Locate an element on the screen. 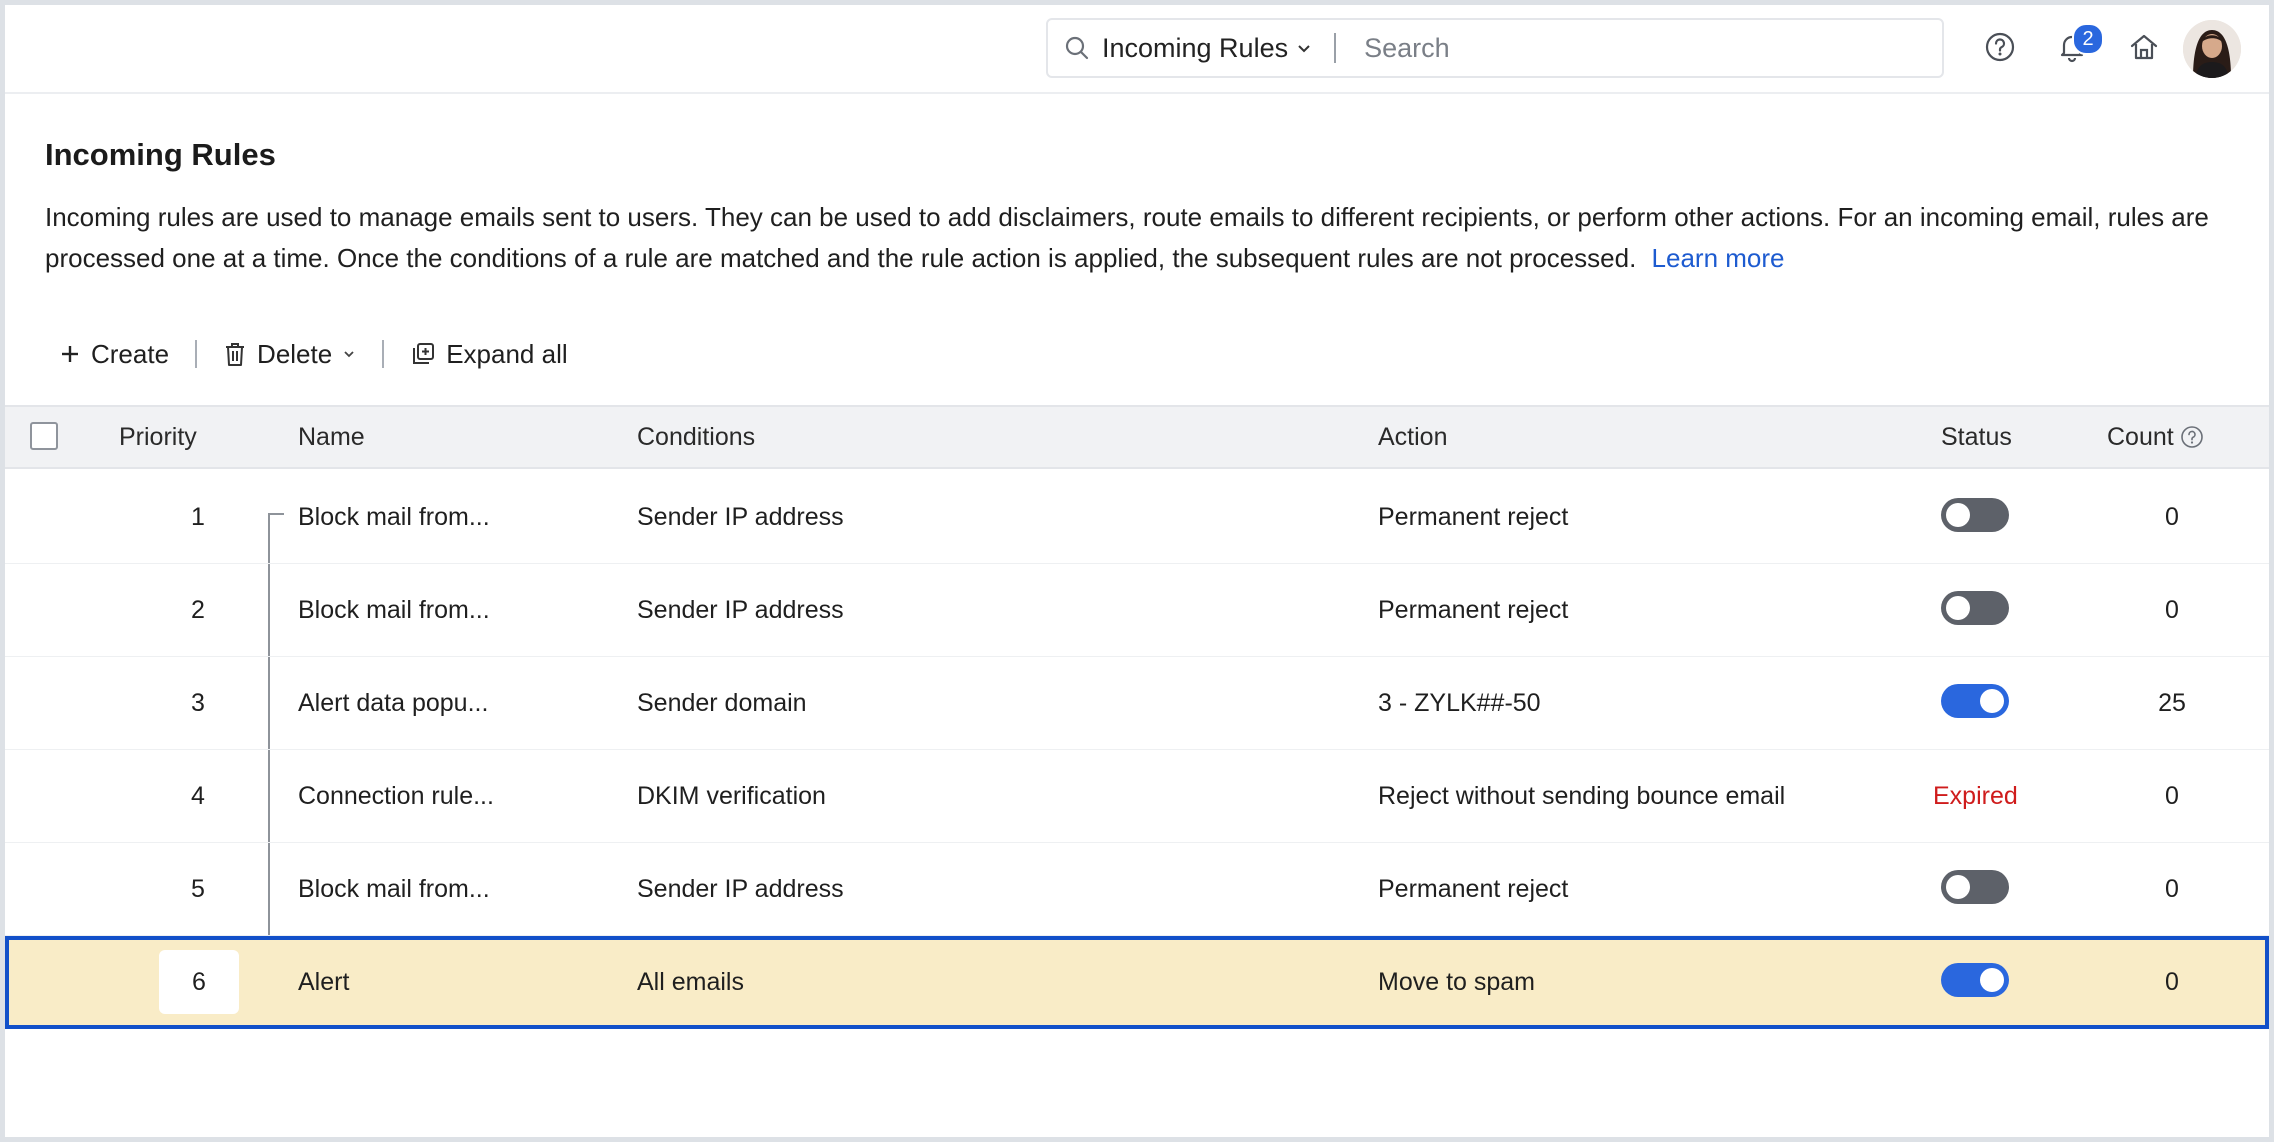  row-priority: 4 is located at coordinates (198, 796).